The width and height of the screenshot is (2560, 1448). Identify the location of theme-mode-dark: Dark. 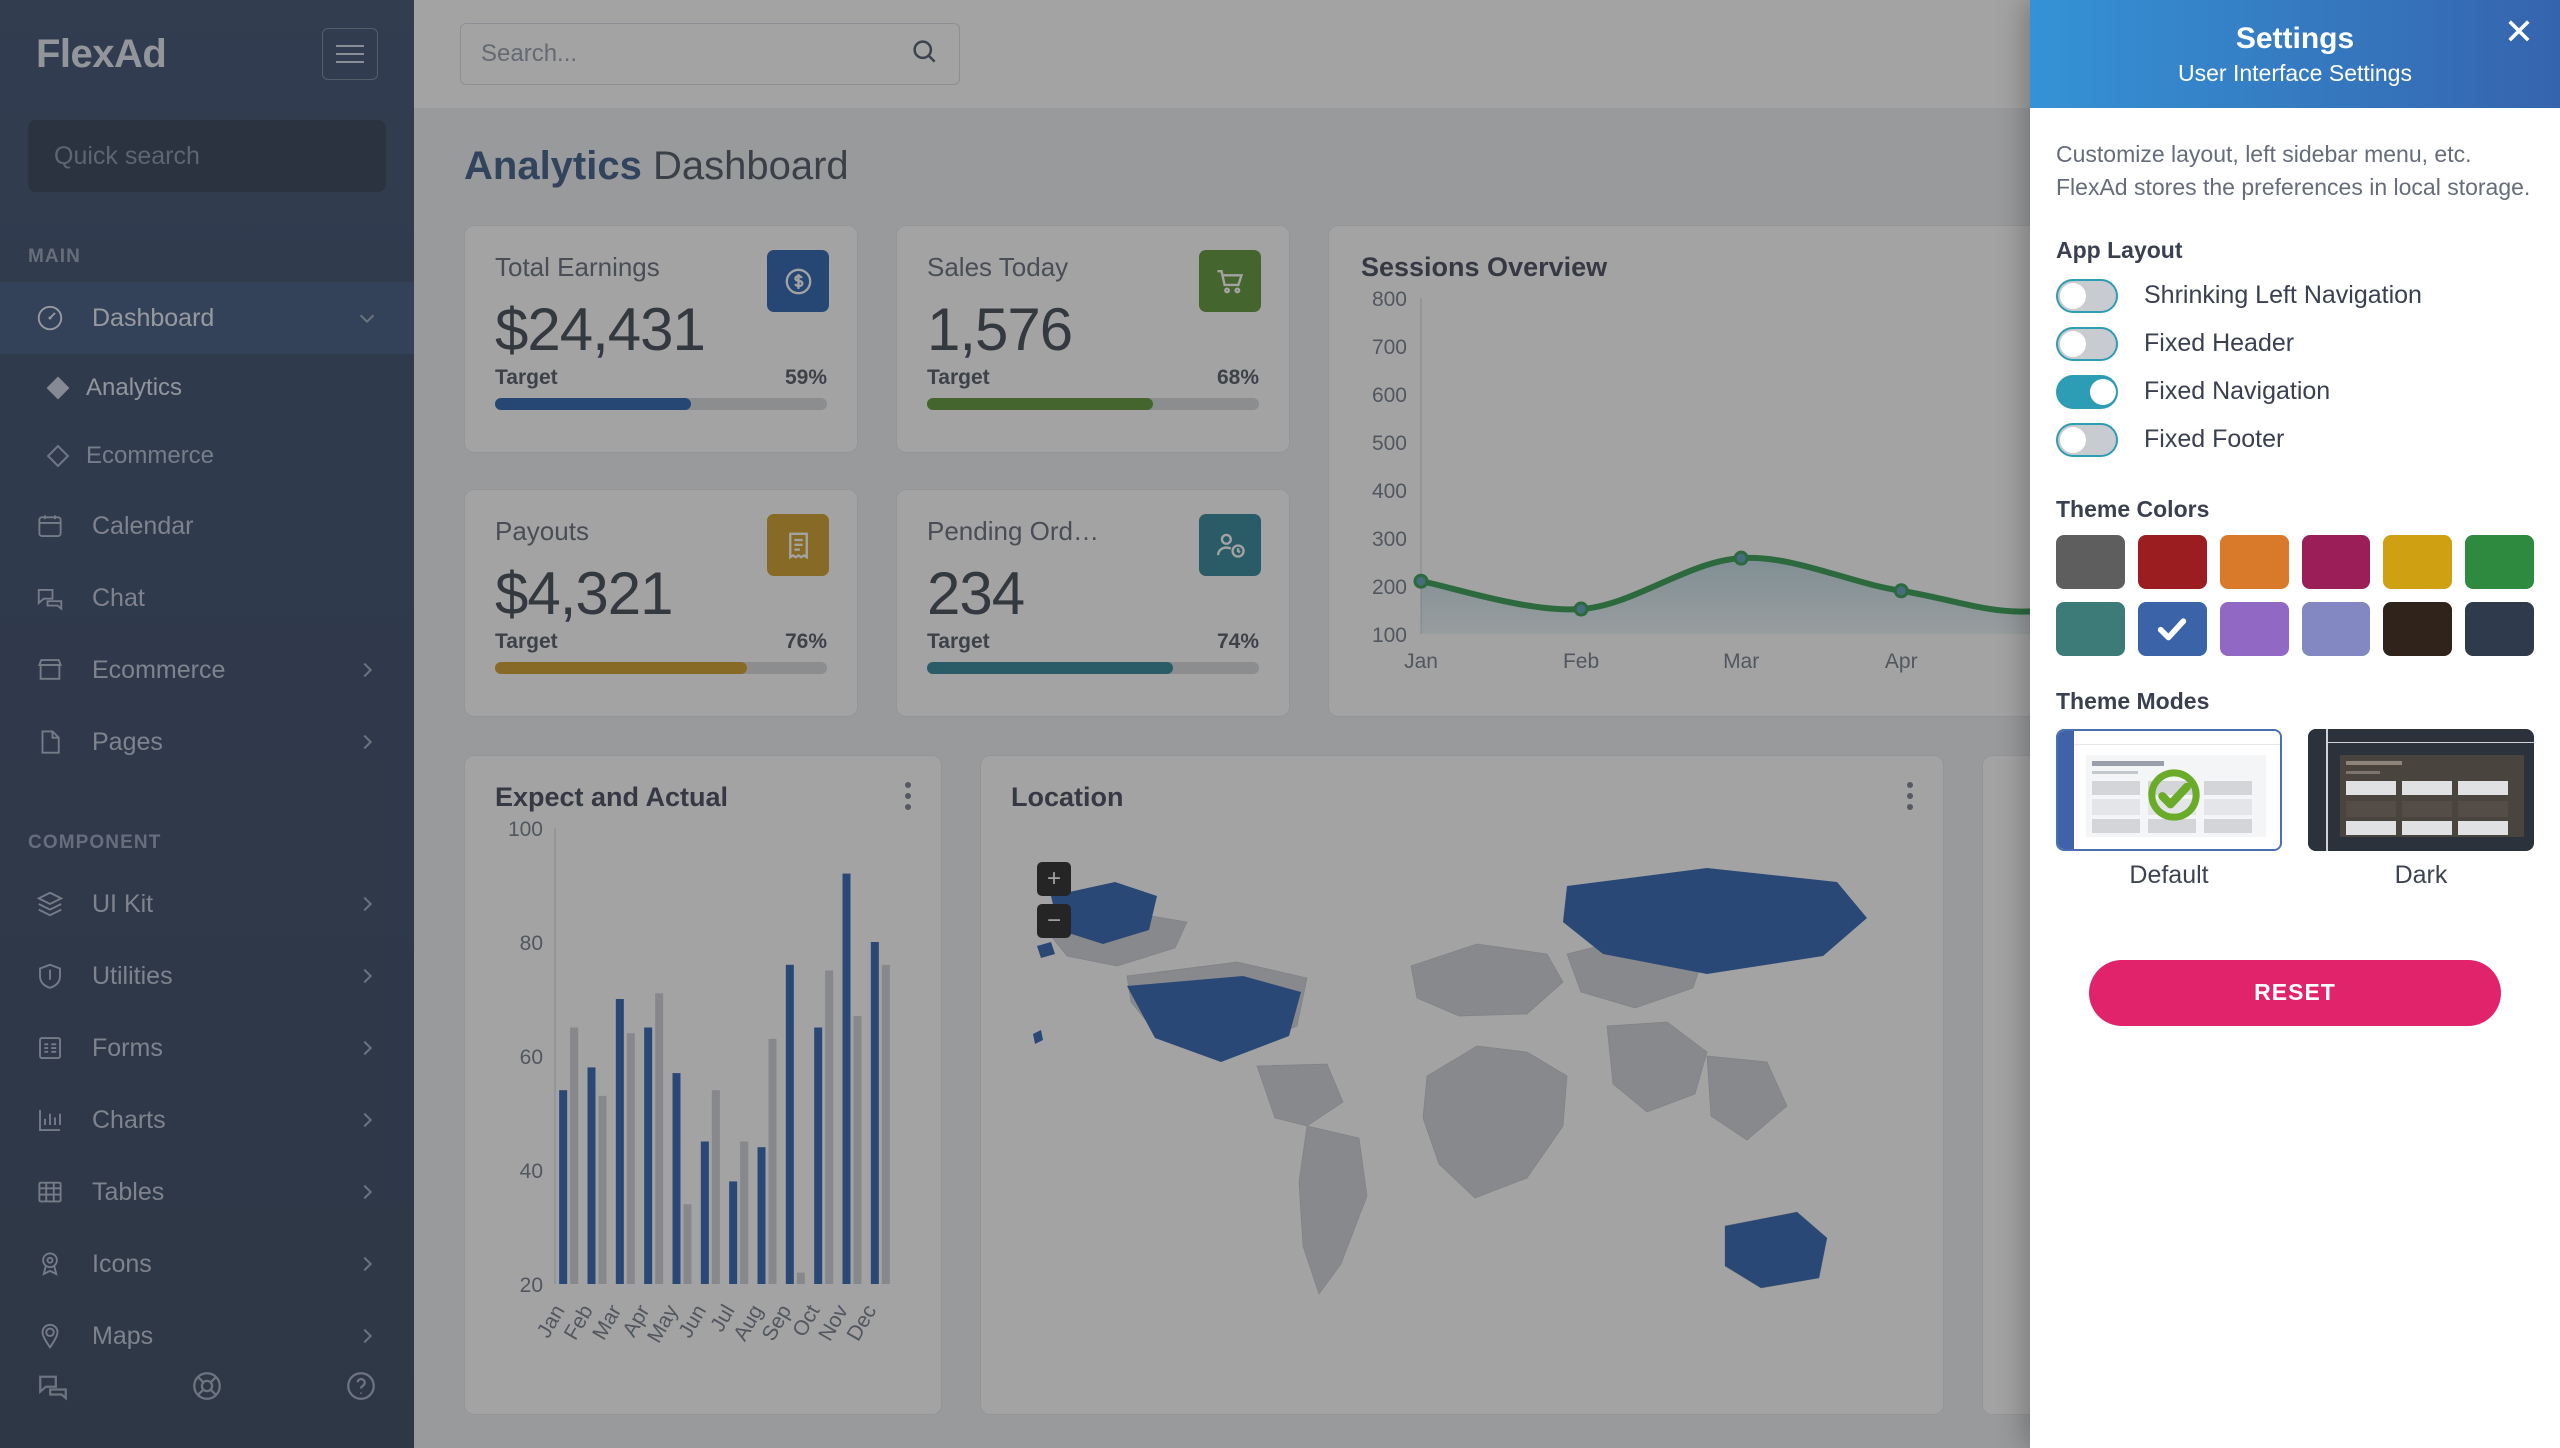
(2421, 809).